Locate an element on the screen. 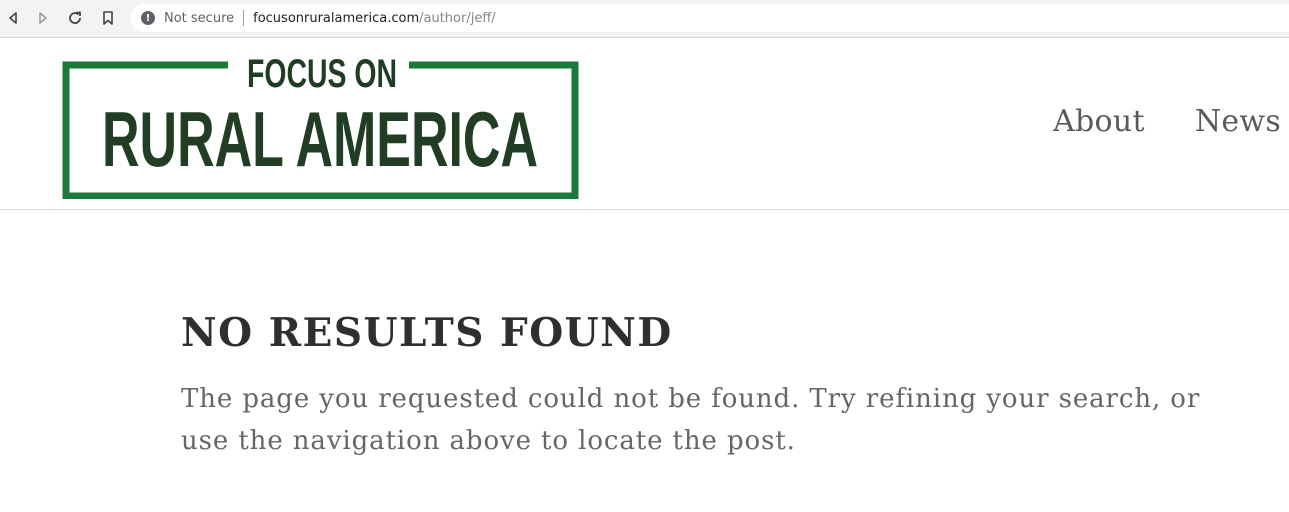 The image size is (1289, 512). site-logo: FOCUS ON RURAL AMERICA is located at coordinates (321, 122).